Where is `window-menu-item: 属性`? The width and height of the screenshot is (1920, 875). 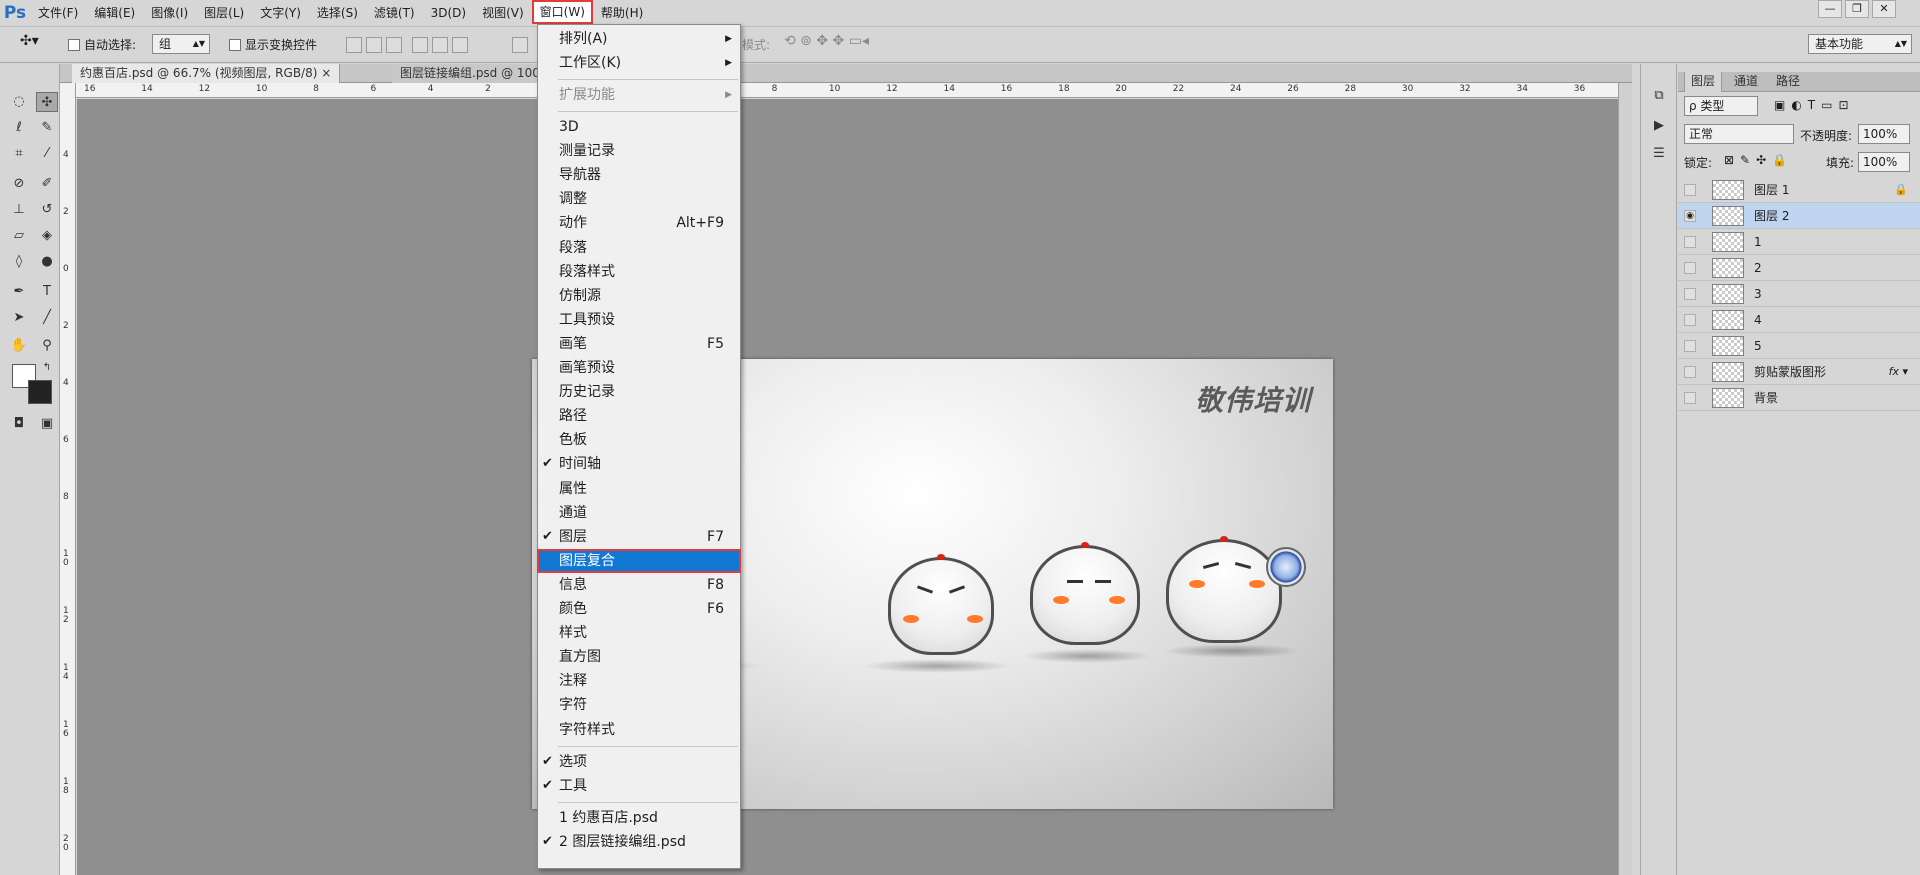 window-menu-item: 属性 is located at coordinates (639, 489).